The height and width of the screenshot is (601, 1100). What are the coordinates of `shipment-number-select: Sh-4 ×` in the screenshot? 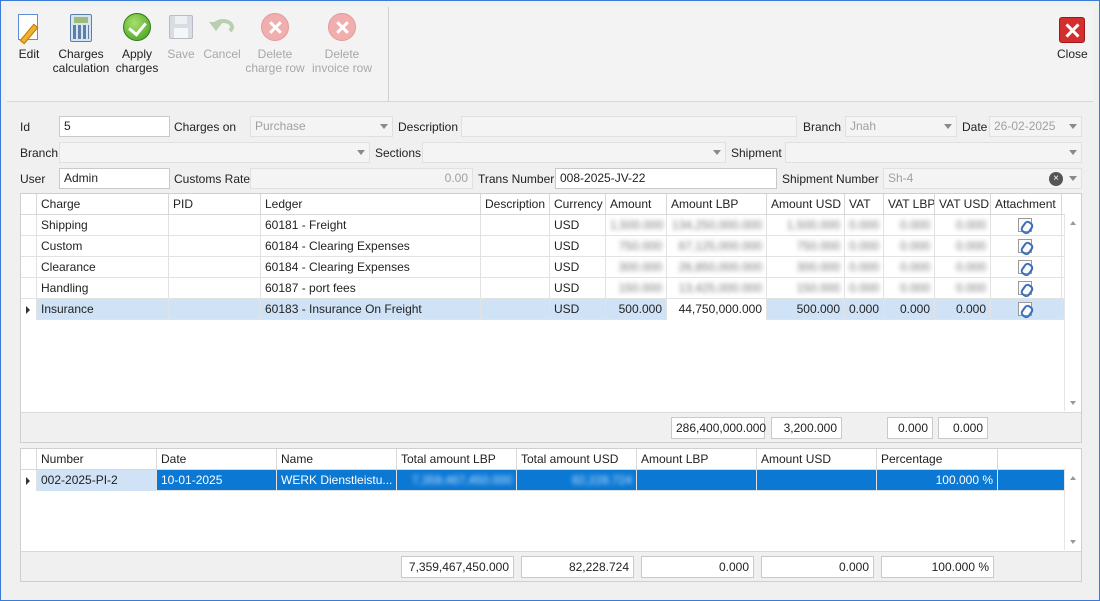 It's located at (982, 178).